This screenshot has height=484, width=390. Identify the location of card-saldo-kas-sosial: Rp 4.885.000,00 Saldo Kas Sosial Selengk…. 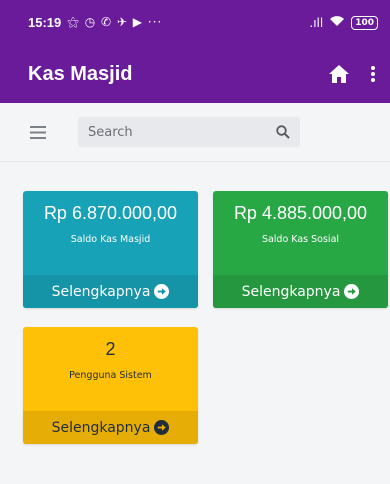
(300, 249).